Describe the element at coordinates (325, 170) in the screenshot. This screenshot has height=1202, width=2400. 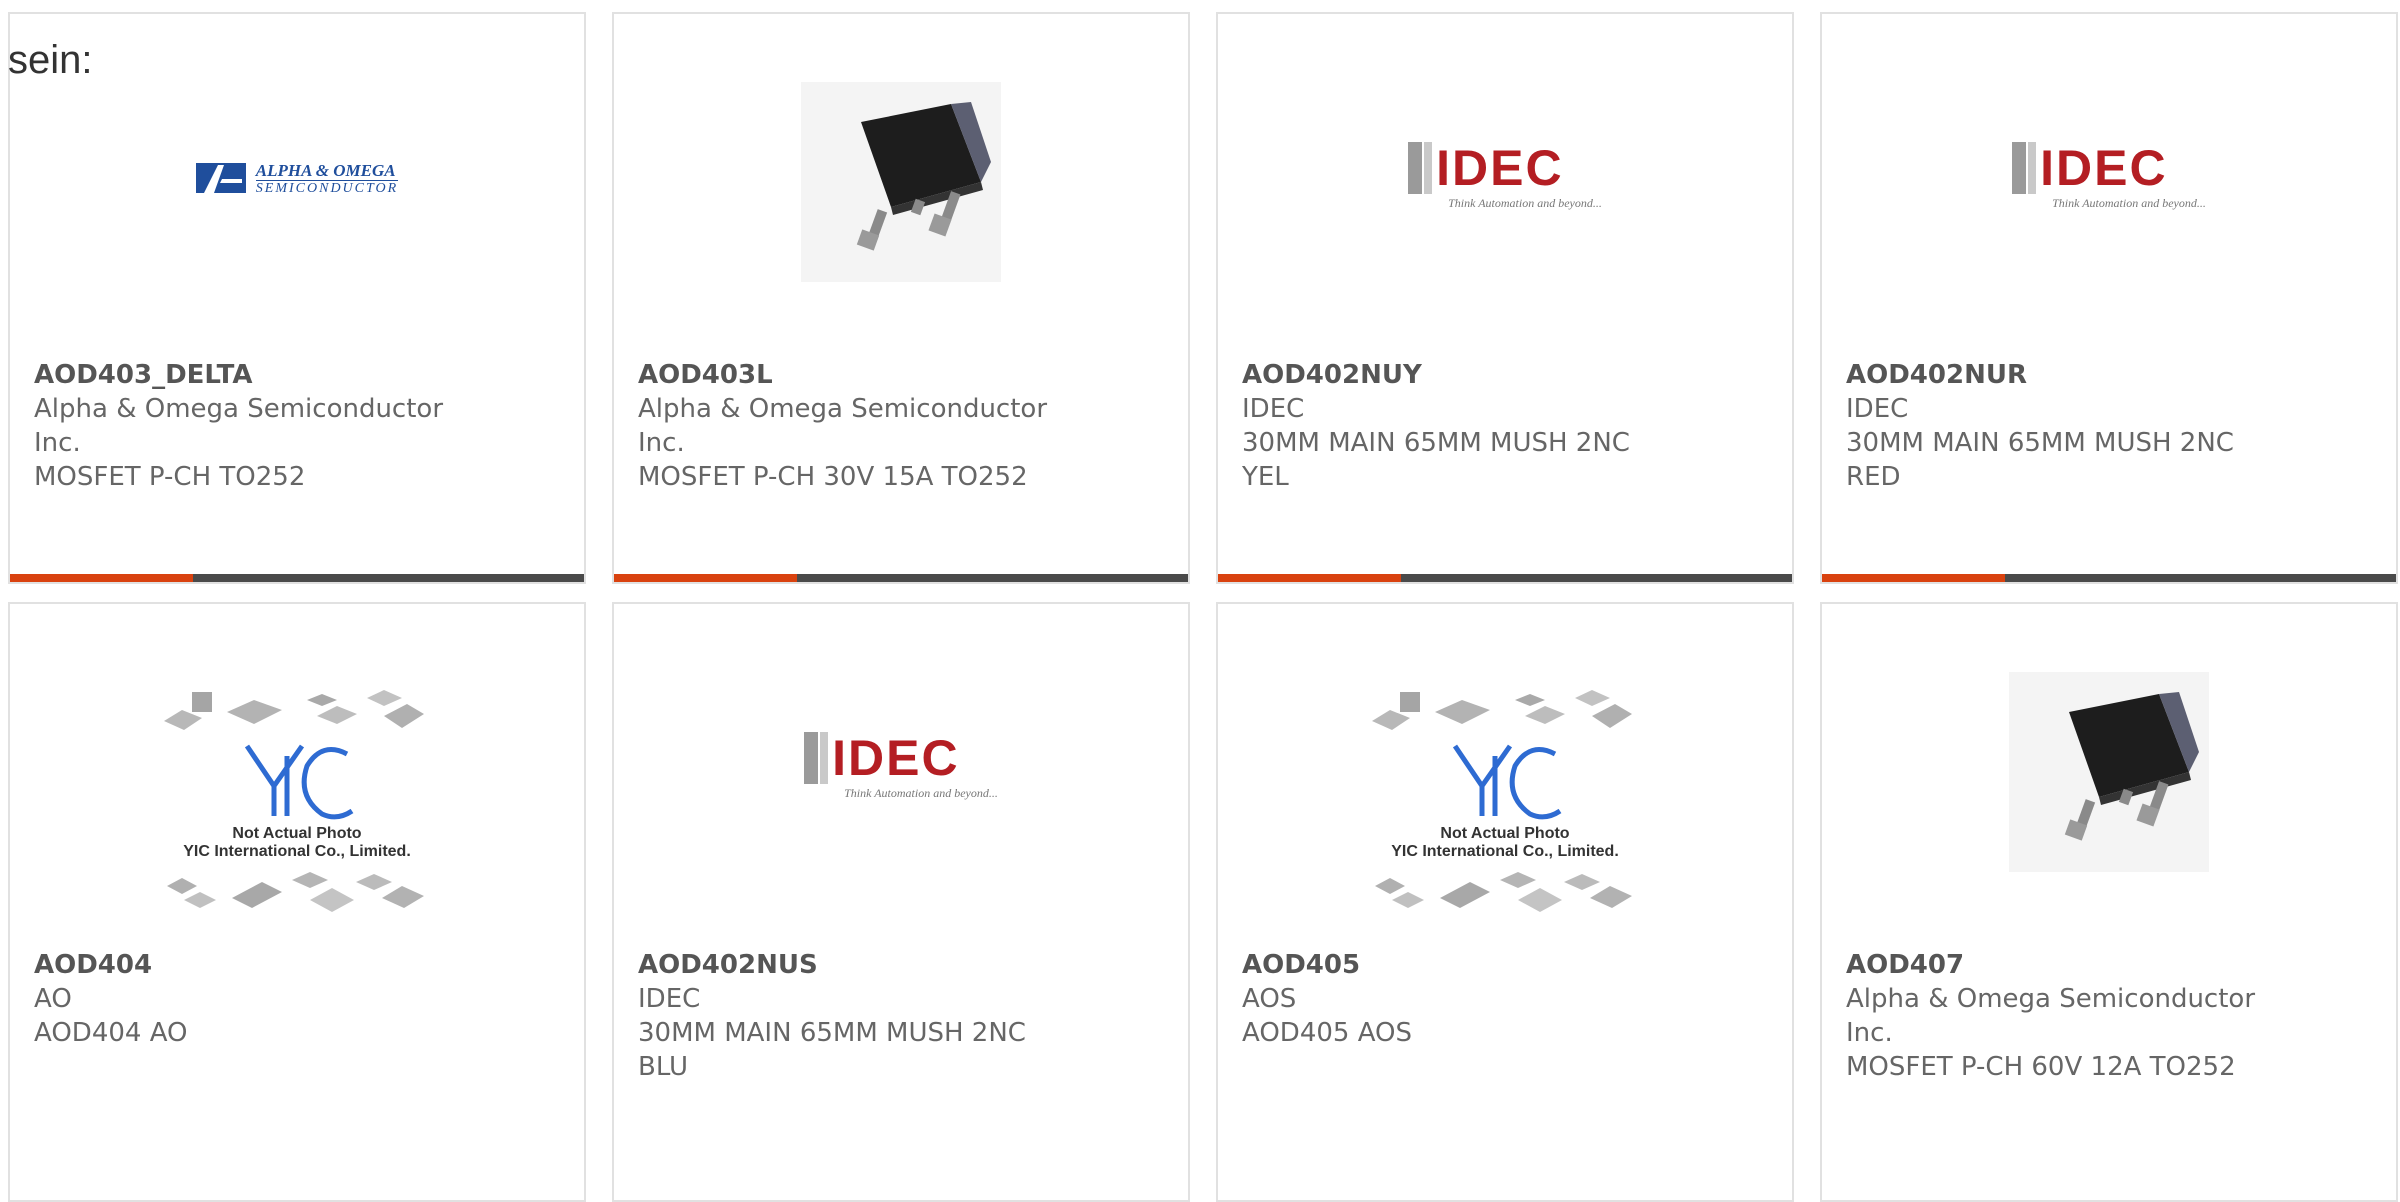
I see `ao-logo-line1: ALPHA & OMEGA` at that location.